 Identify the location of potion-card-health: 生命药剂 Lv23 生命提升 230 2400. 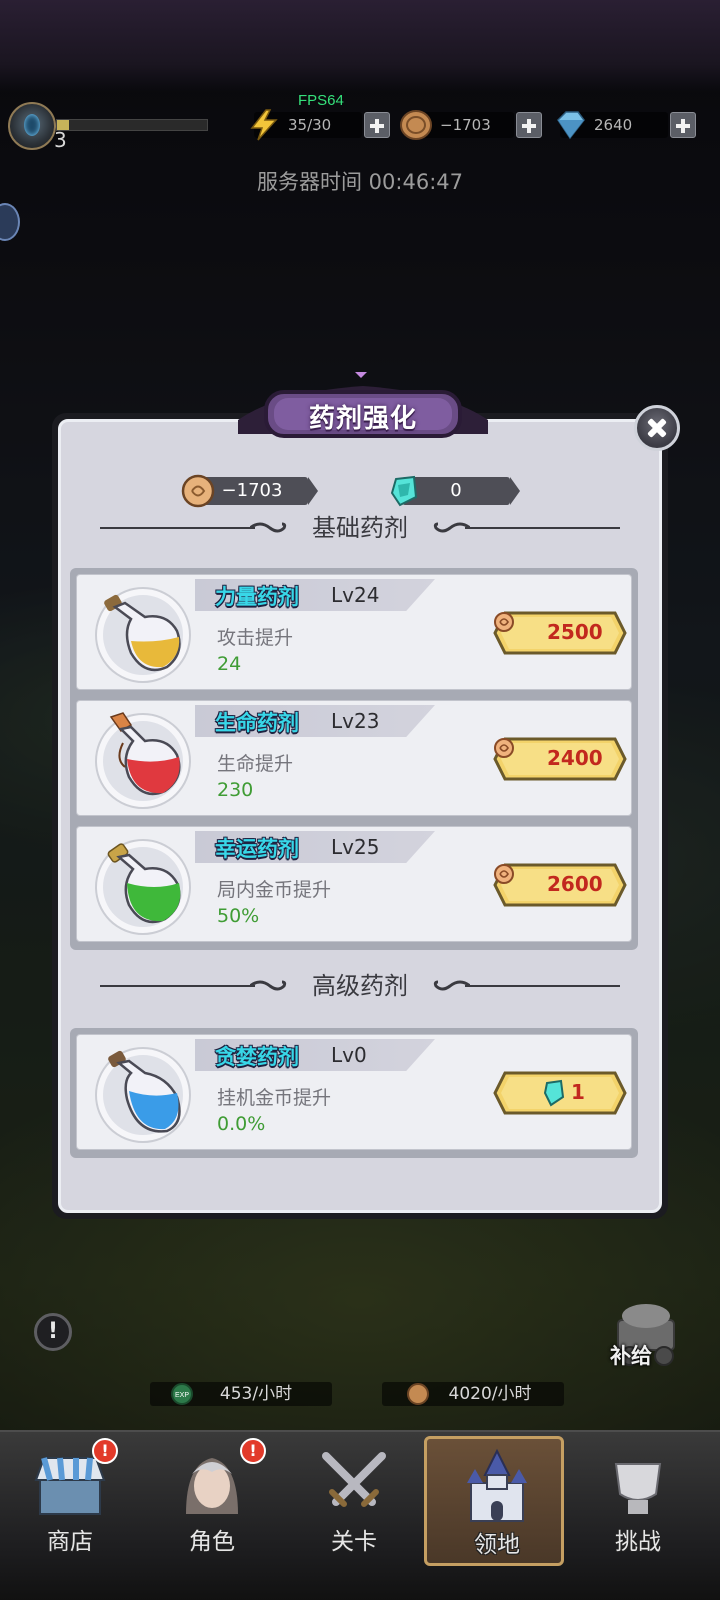
(354, 758).